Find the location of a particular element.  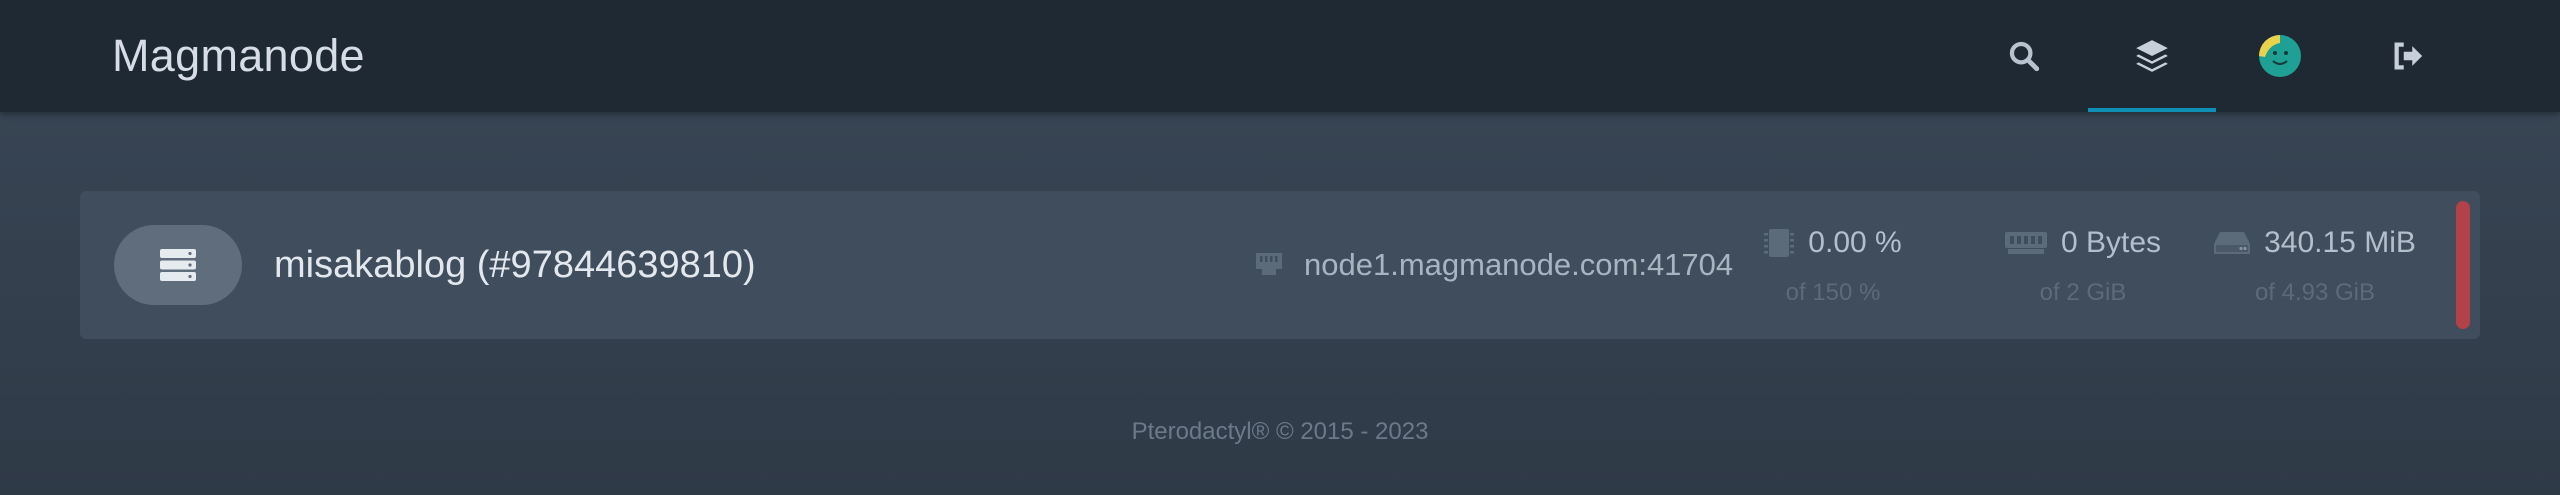

nav-logout-button is located at coordinates (2408, 56).